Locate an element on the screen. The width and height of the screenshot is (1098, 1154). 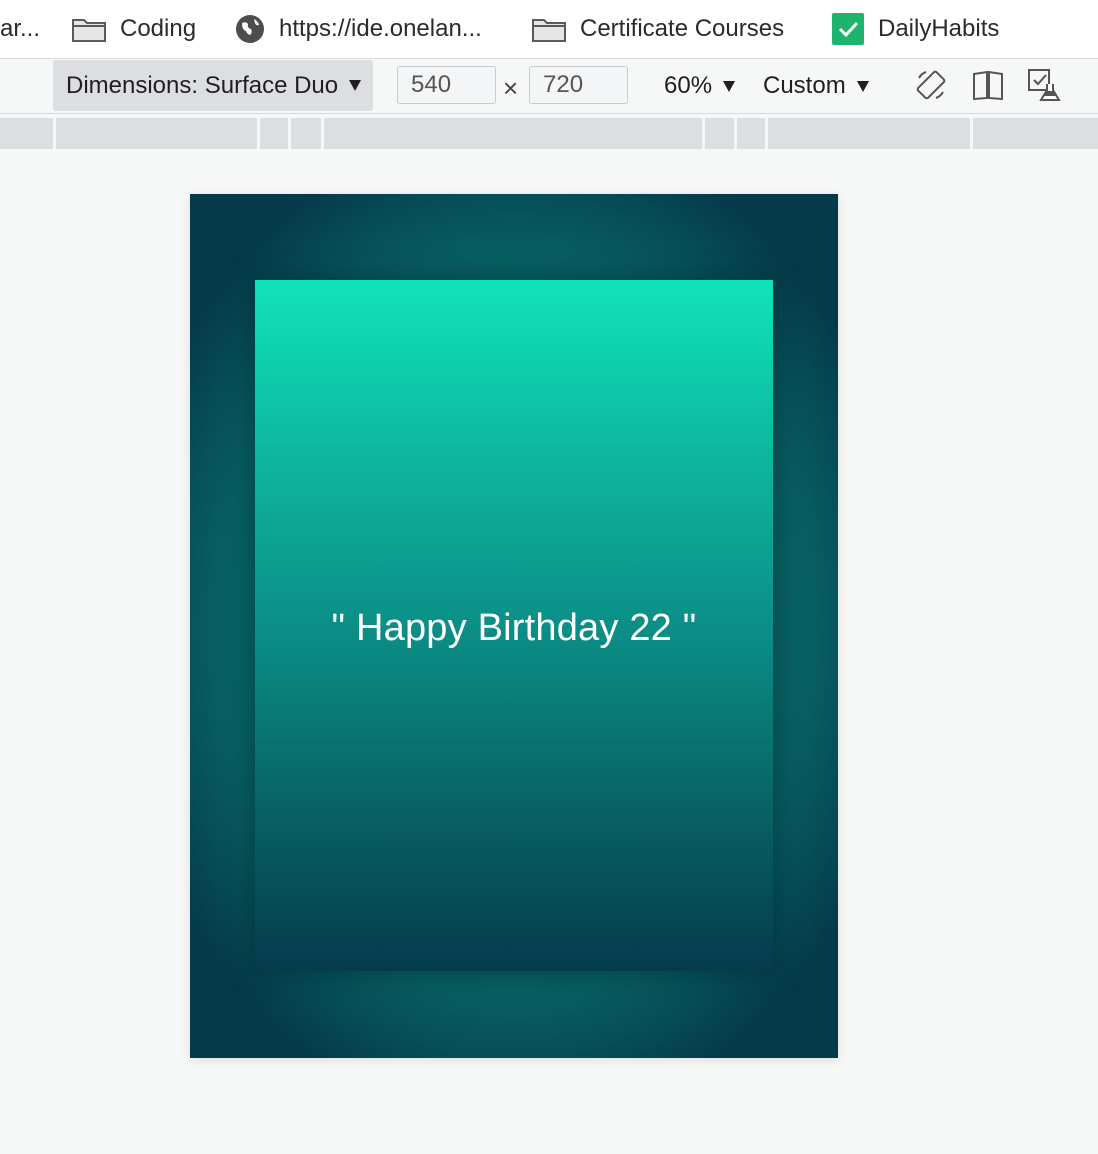
throttling-label: Custom is located at coordinates (804, 85).